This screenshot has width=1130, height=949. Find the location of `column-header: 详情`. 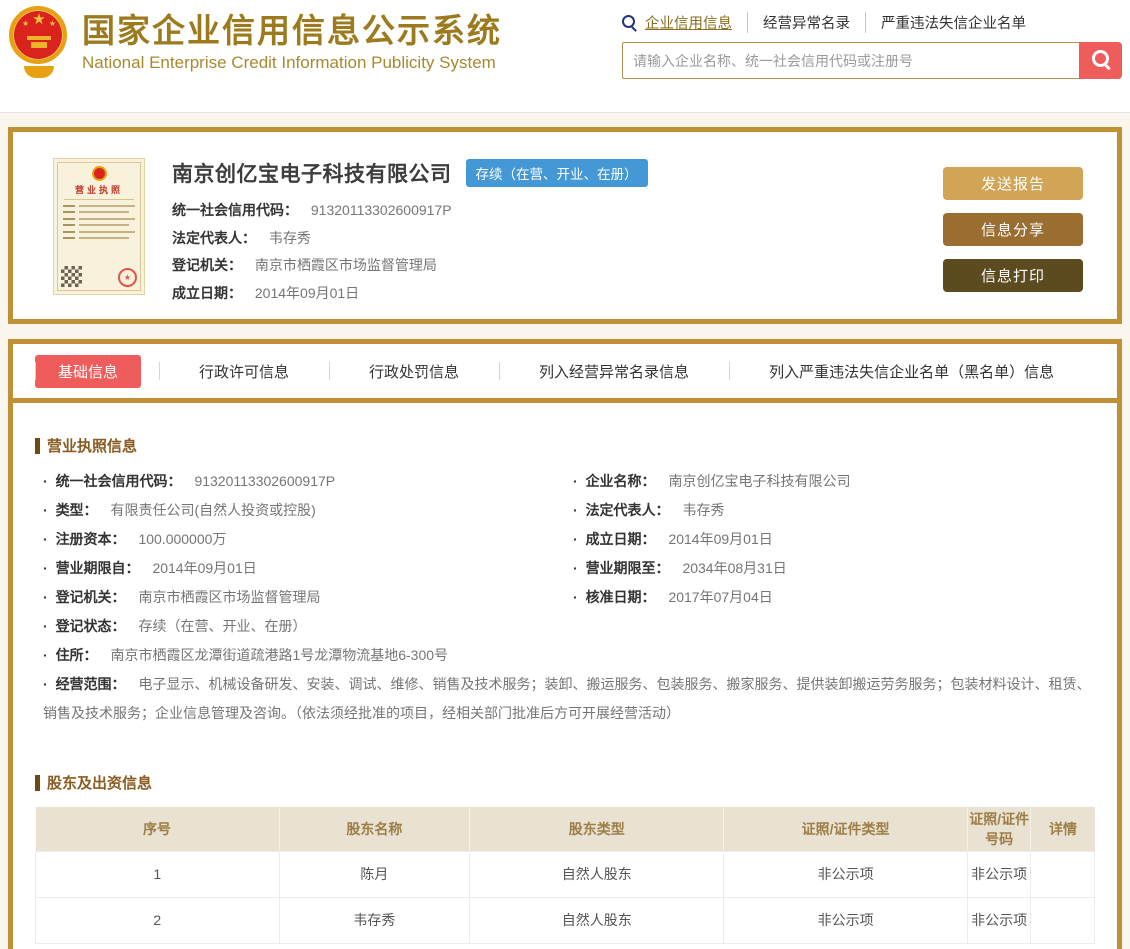

column-header: 详情 is located at coordinates (1062, 829).